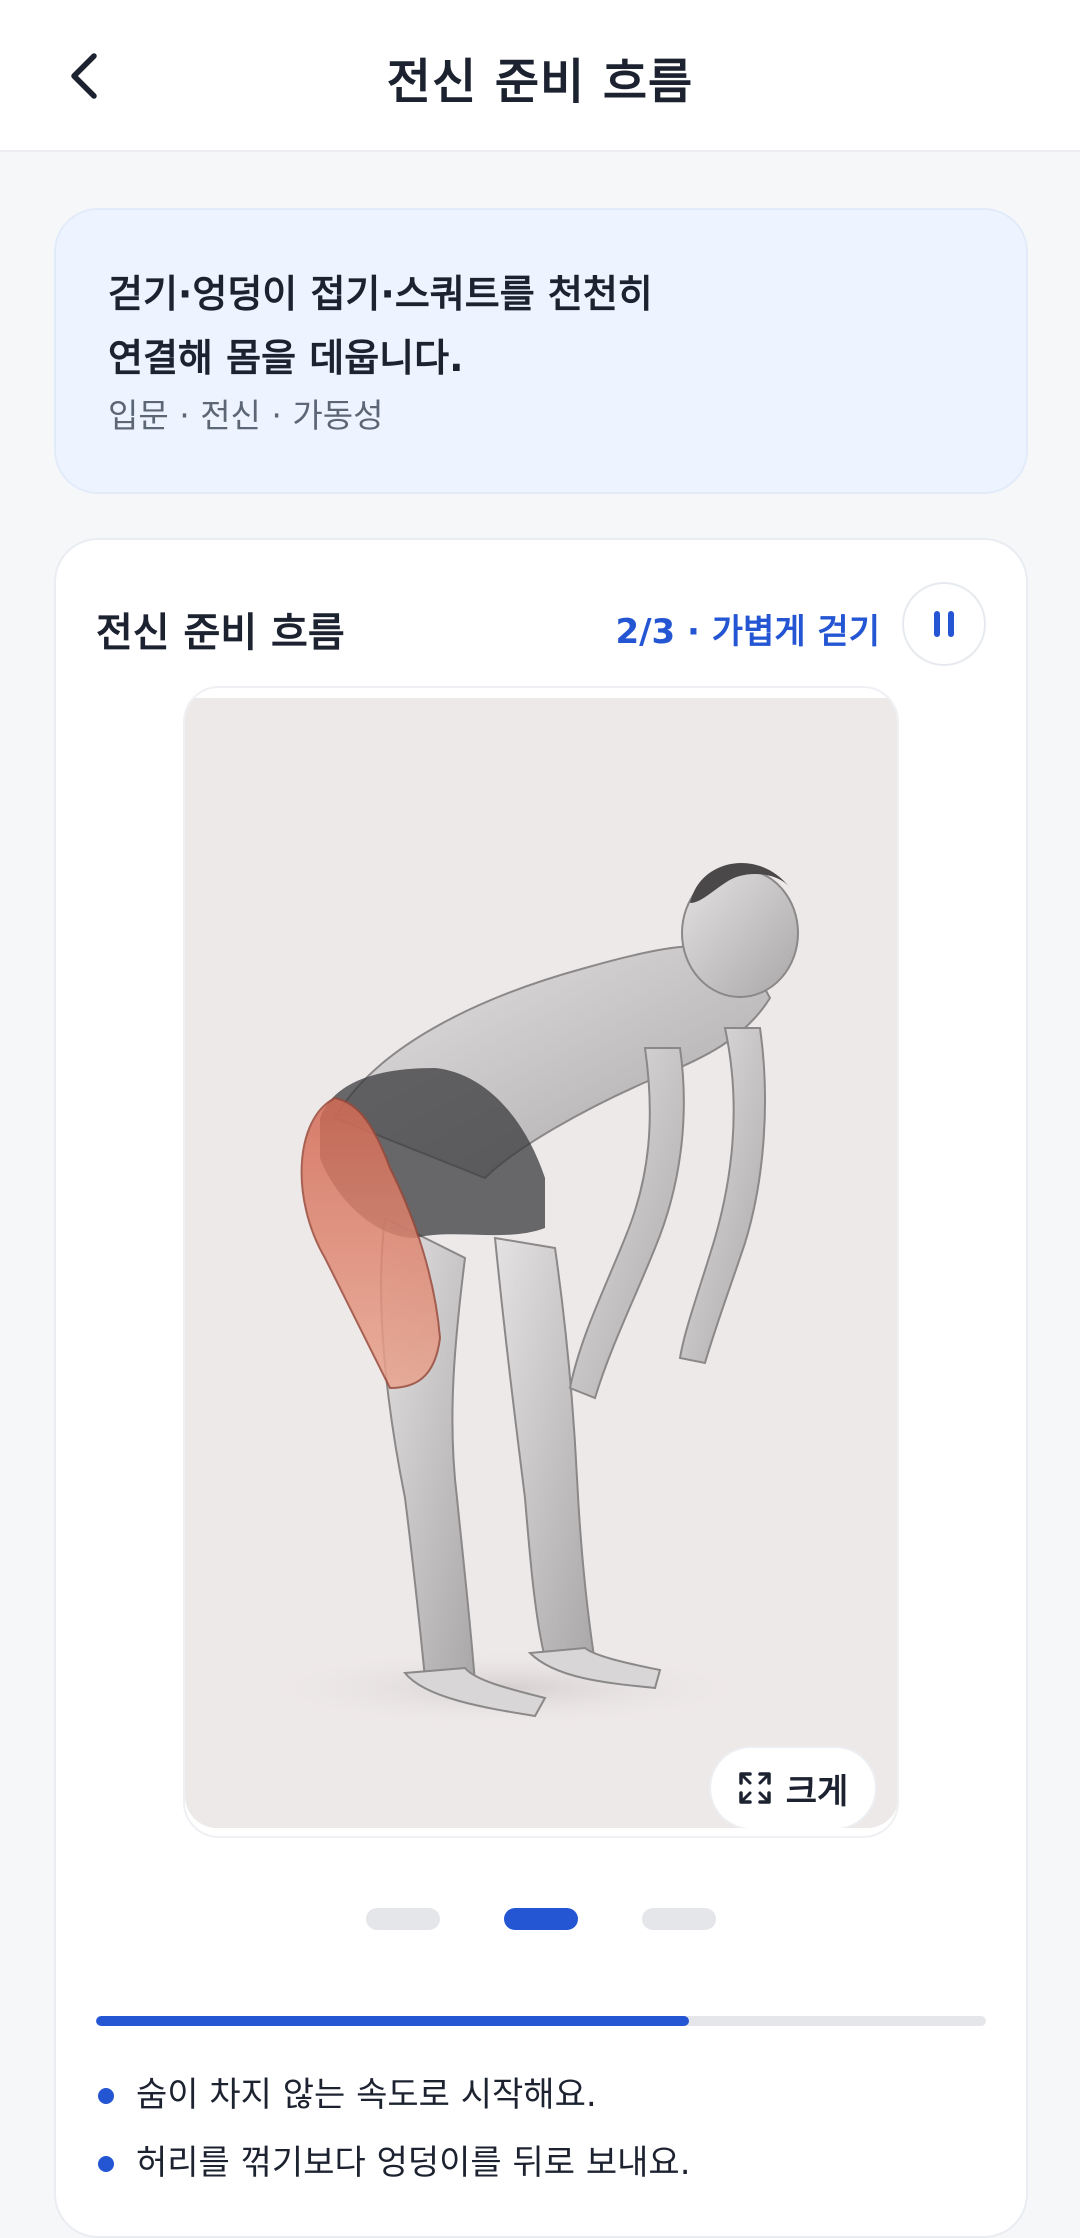 This screenshot has width=1080, height=2238. Describe the element at coordinates (220, 633) in the screenshot. I see `player-title: 전신 준비 흐름` at that location.